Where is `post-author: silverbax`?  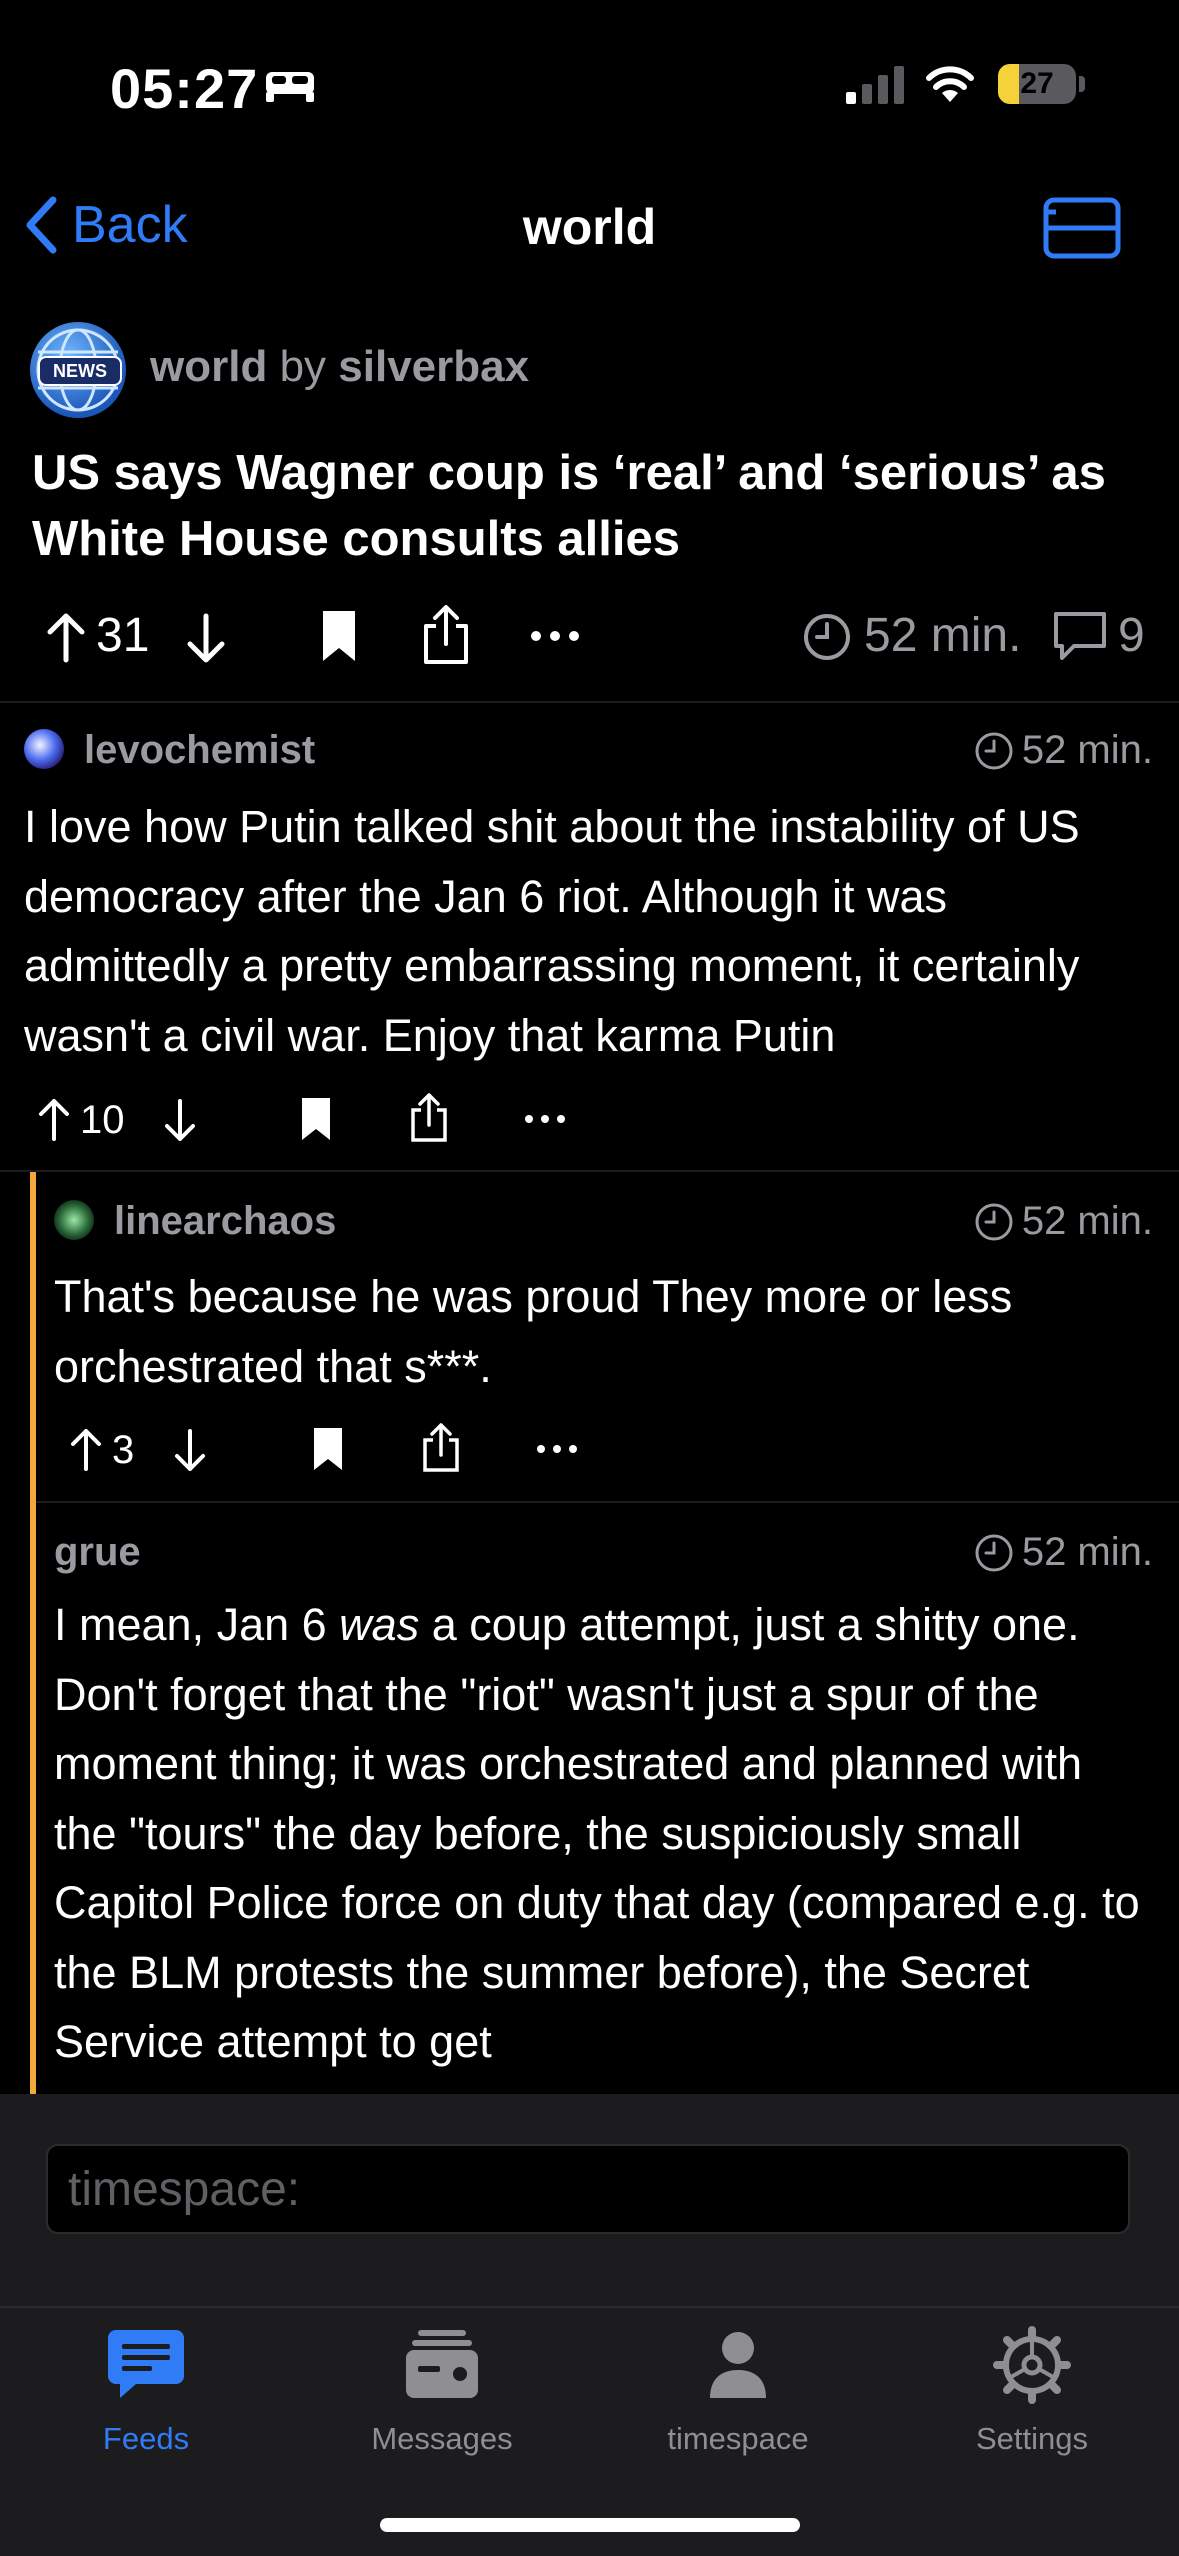 post-author: silverbax is located at coordinates (433, 366).